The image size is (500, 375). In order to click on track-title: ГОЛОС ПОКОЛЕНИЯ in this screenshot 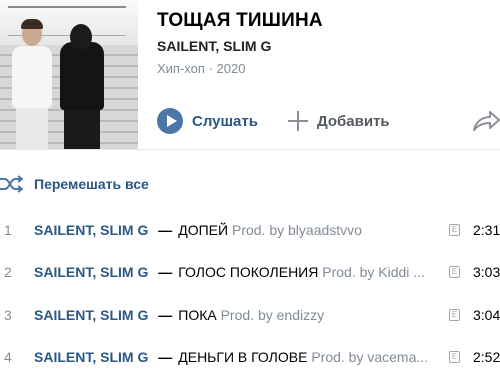, I will do `click(248, 272)`.